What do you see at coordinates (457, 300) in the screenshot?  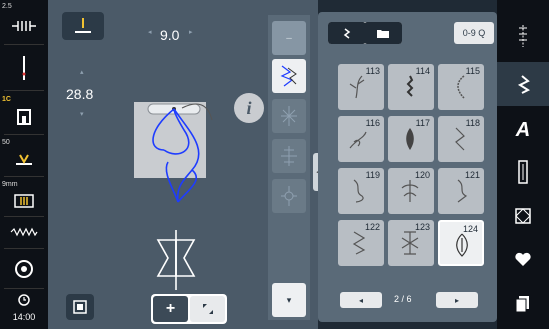 I see `page-next-button: ▸` at bounding box center [457, 300].